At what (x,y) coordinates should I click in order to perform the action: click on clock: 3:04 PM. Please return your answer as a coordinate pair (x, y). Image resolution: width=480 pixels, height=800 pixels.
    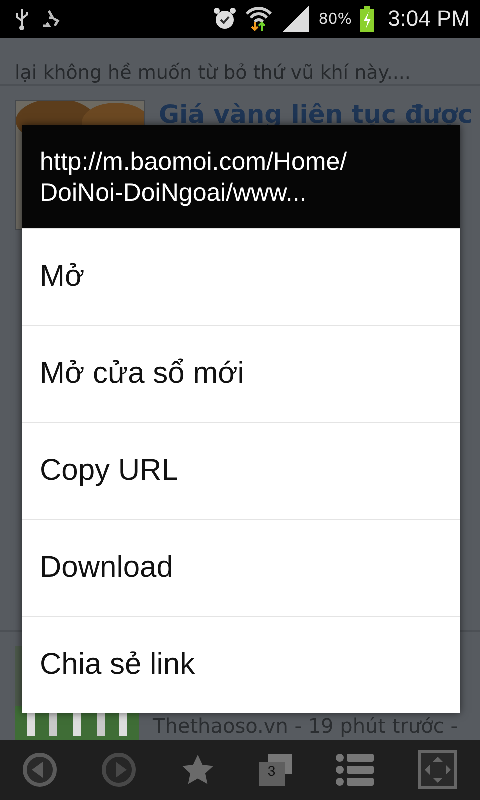
    Looking at the image, I should click on (429, 19).